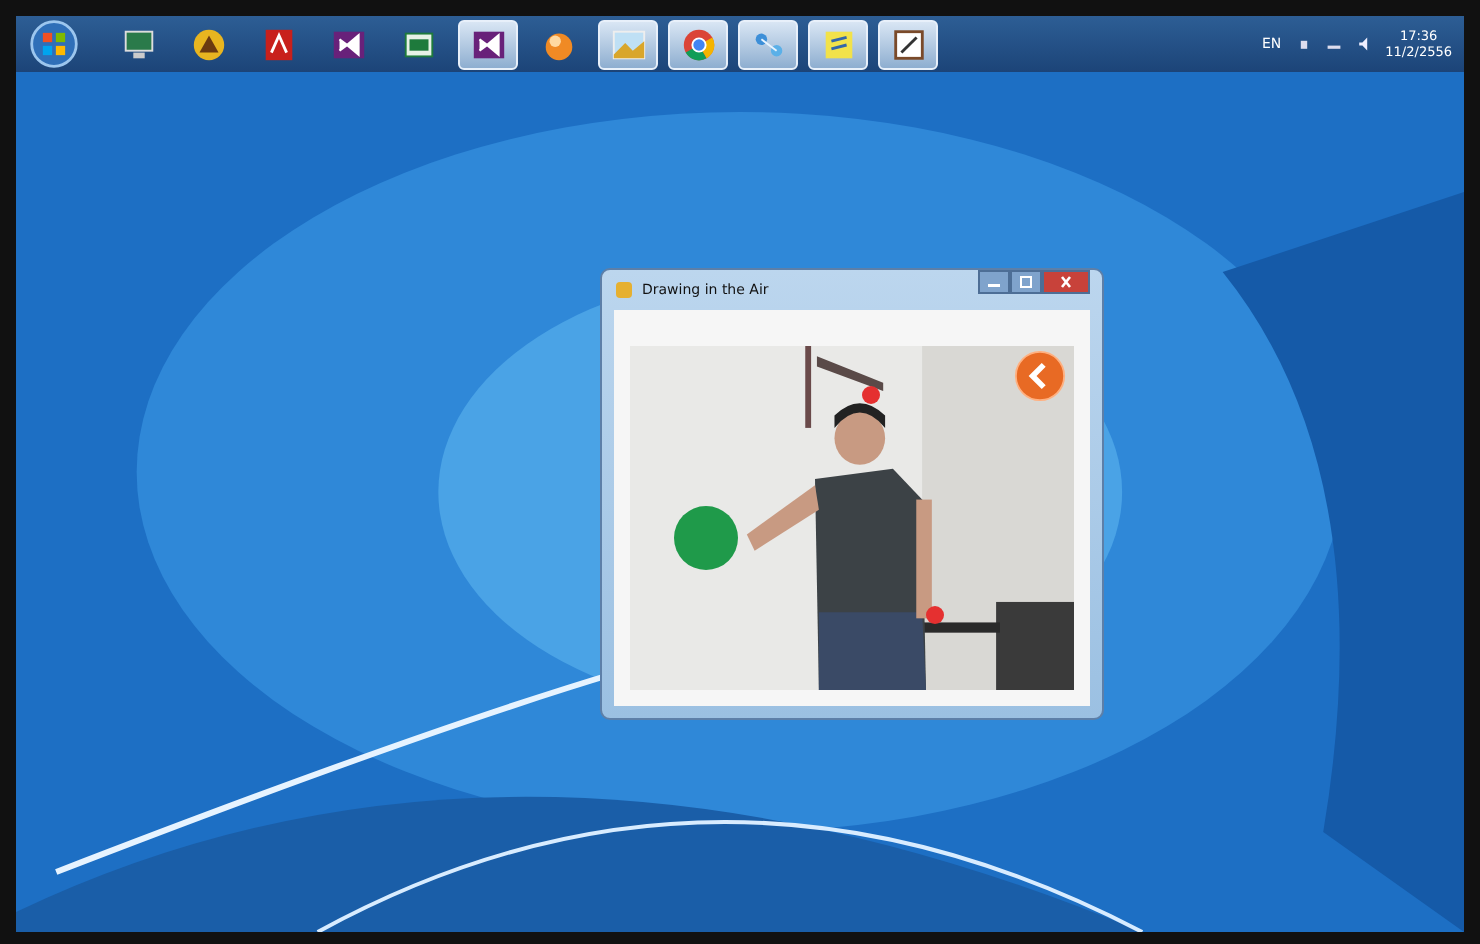 The height and width of the screenshot is (944, 1480). I want to click on pencil-icon, so click(908, 44).